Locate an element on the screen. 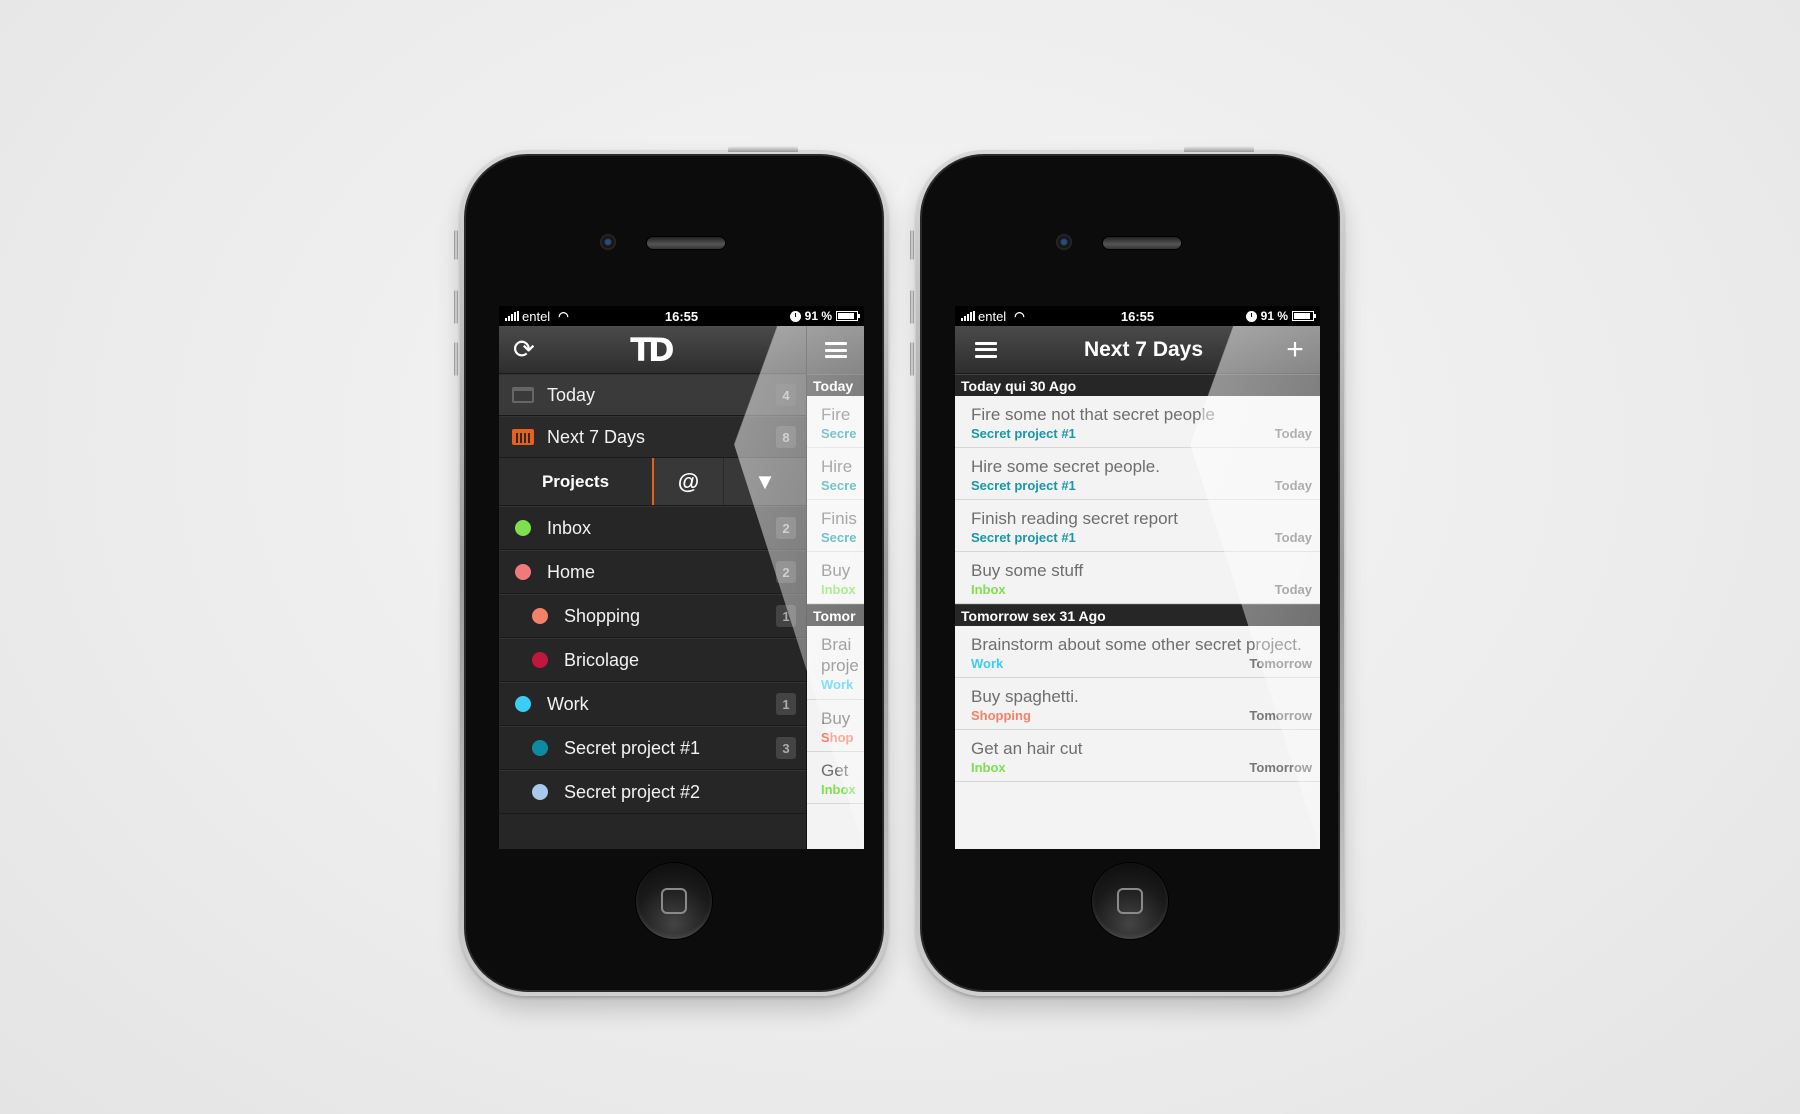 The width and height of the screenshot is (1800, 1114). task-row: Buy Inbox is located at coordinates (835, 578).